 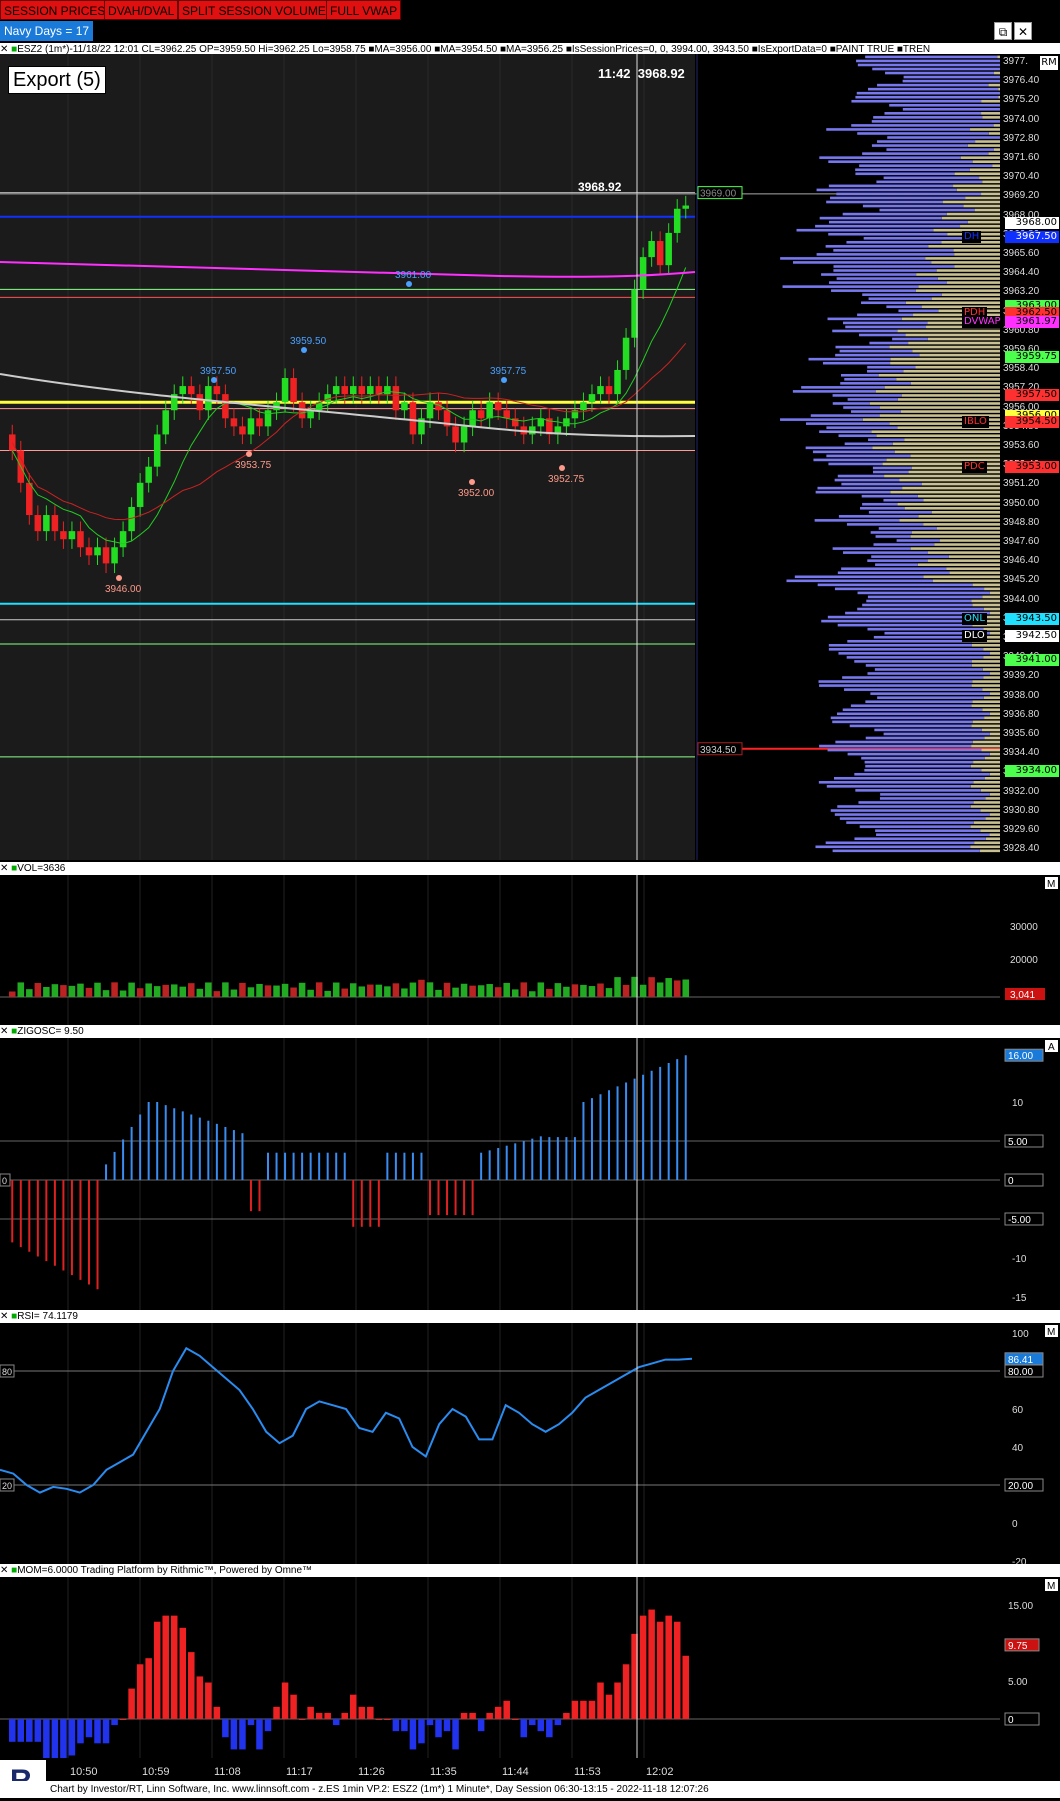 What do you see at coordinates (156, 1772) in the screenshot?
I see `time-axis-label: 10:59` at bounding box center [156, 1772].